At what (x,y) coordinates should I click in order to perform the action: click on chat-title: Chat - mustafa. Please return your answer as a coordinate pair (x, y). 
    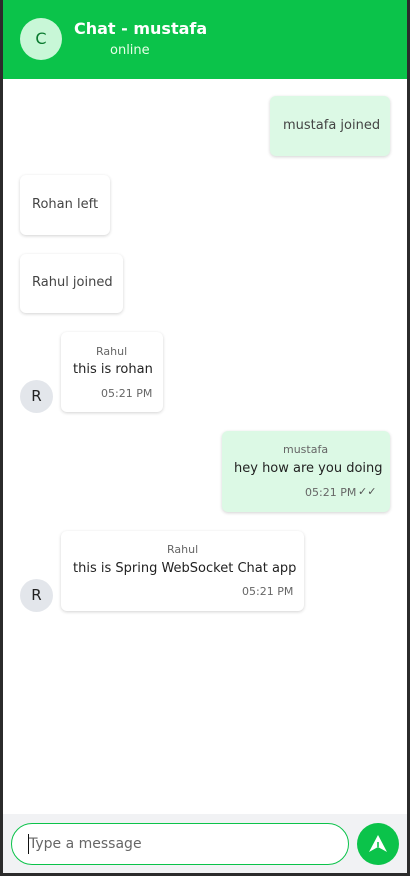
    Looking at the image, I should click on (141, 28).